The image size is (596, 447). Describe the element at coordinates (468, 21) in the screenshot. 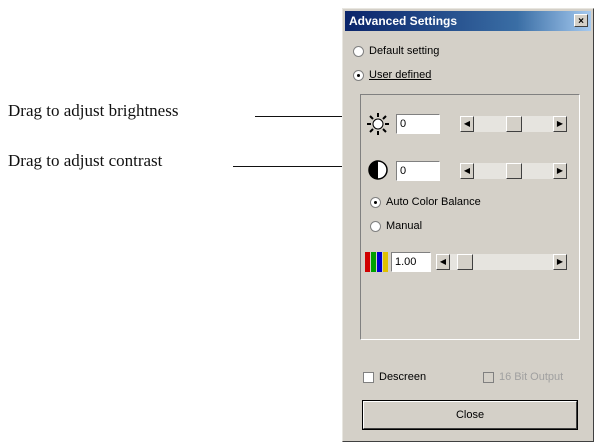

I see `title-bar: Advanced Settings ×` at that location.